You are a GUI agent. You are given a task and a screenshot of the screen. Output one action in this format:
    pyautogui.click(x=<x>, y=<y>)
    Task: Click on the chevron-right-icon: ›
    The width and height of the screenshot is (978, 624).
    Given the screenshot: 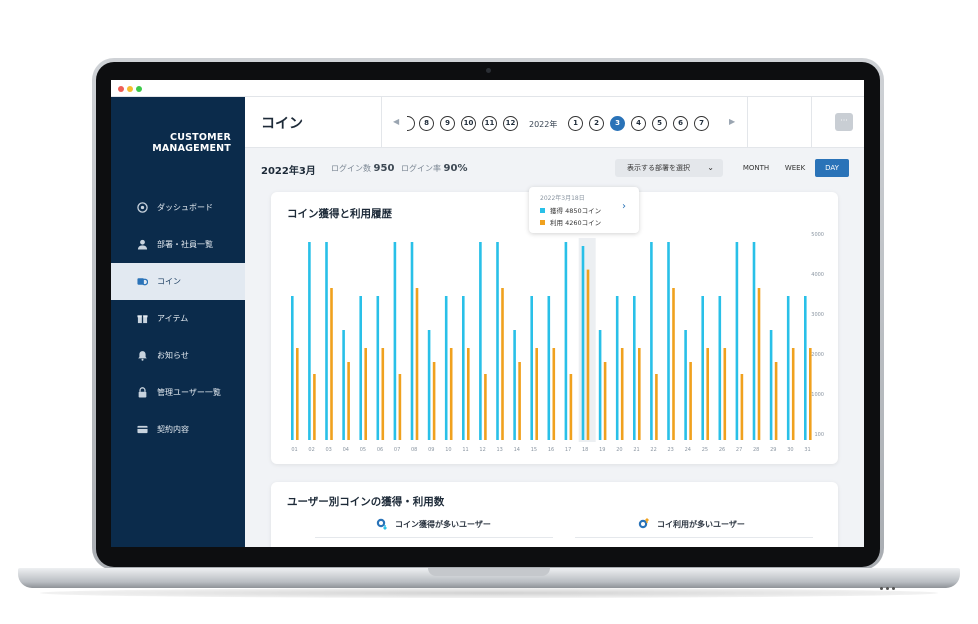 What is the action you would take?
    pyautogui.click(x=624, y=206)
    